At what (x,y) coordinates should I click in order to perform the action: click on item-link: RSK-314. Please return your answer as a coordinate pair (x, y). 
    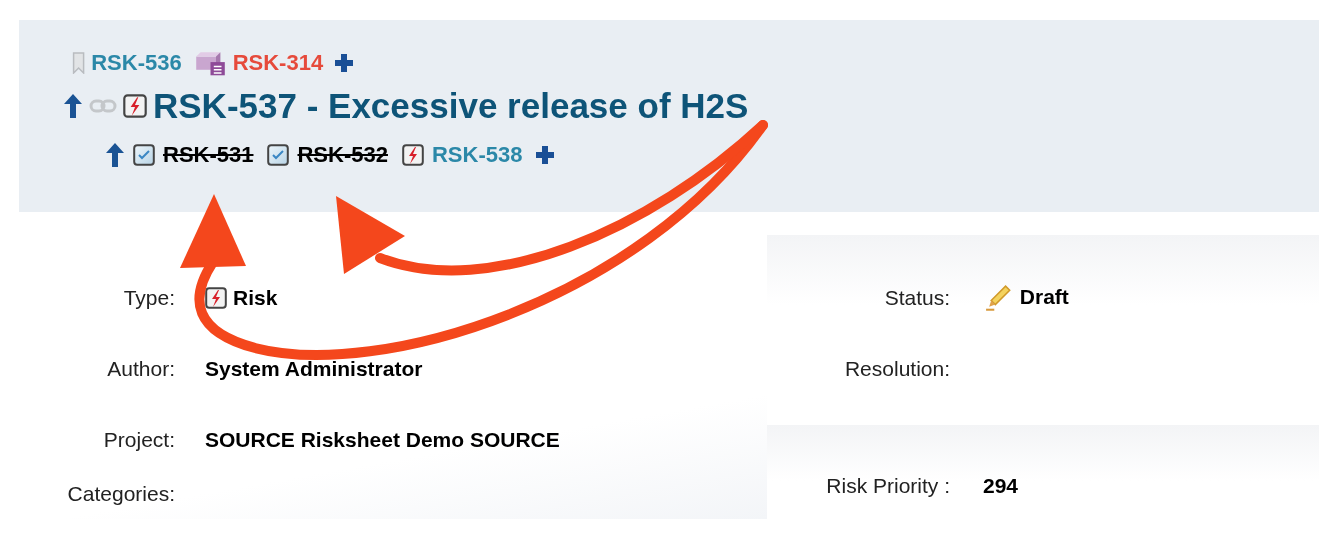
    Looking at the image, I should click on (278, 63).